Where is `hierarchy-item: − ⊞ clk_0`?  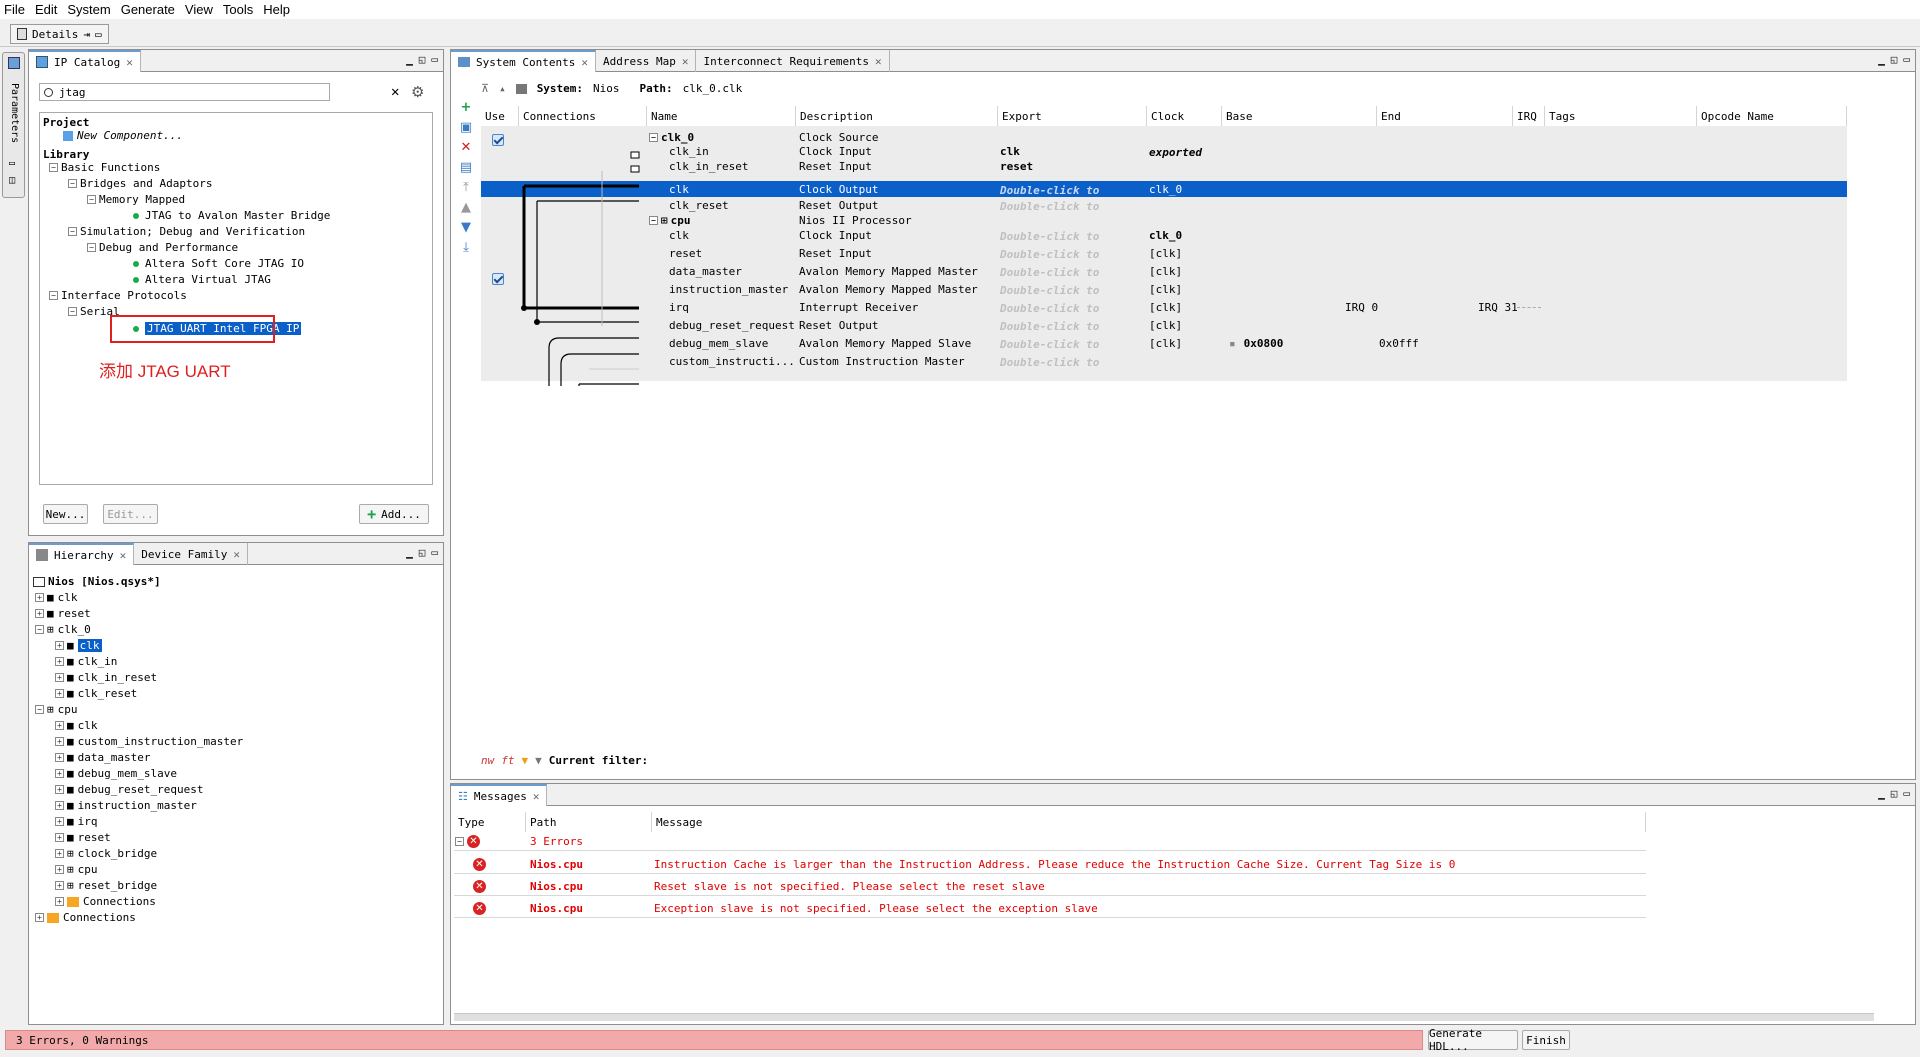 hierarchy-item: − ⊞ clk_0 is located at coordinates (63, 629).